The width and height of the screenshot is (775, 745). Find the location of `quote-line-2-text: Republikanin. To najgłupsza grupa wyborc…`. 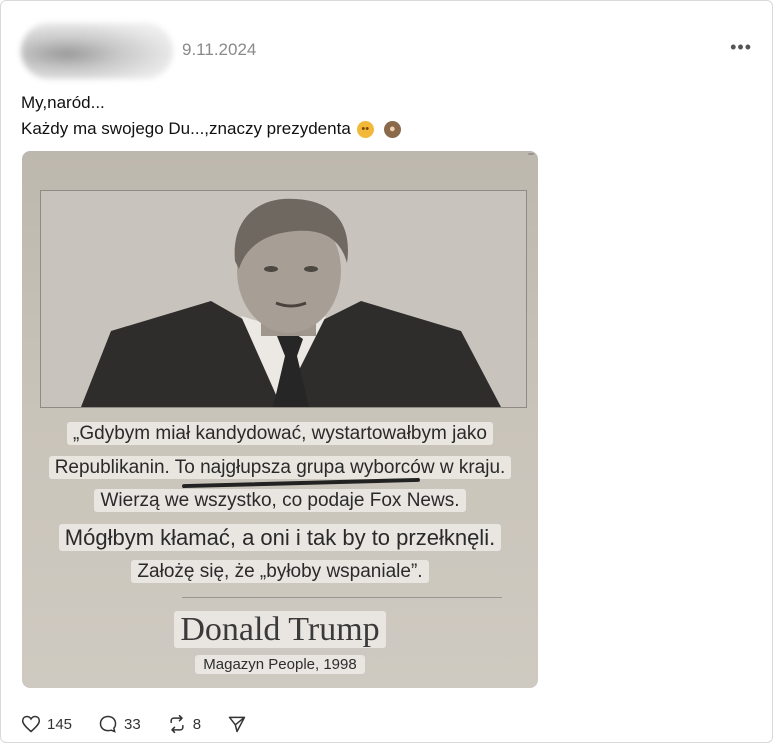

quote-line-2-text: Republikanin. To najgłupsza grupa wyborc… is located at coordinates (280, 467).